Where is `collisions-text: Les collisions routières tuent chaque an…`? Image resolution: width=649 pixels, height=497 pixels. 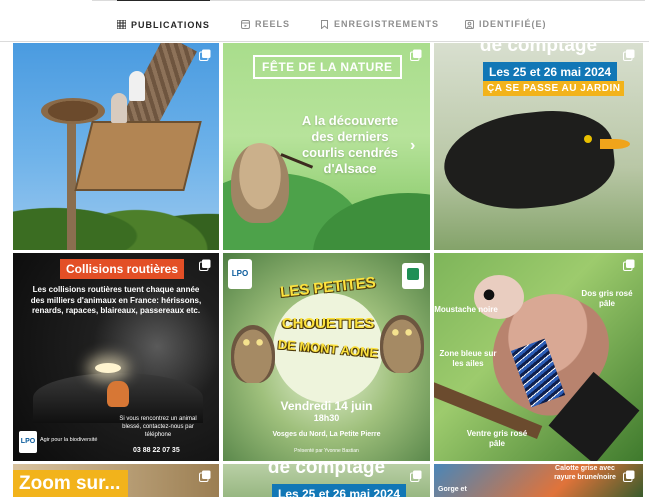 collisions-text: Les collisions routières tuent chaque an… is located at coordinates (116, 300).